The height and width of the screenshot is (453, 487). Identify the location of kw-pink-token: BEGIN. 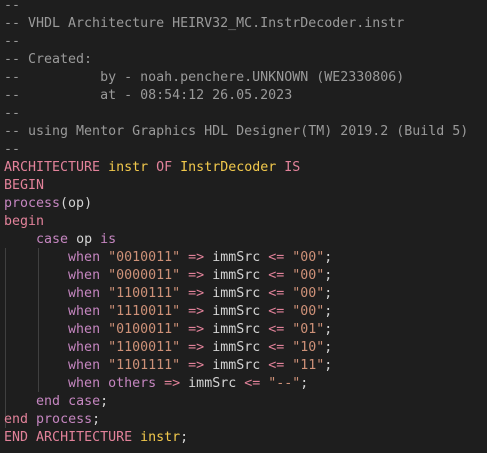
(24, 185).